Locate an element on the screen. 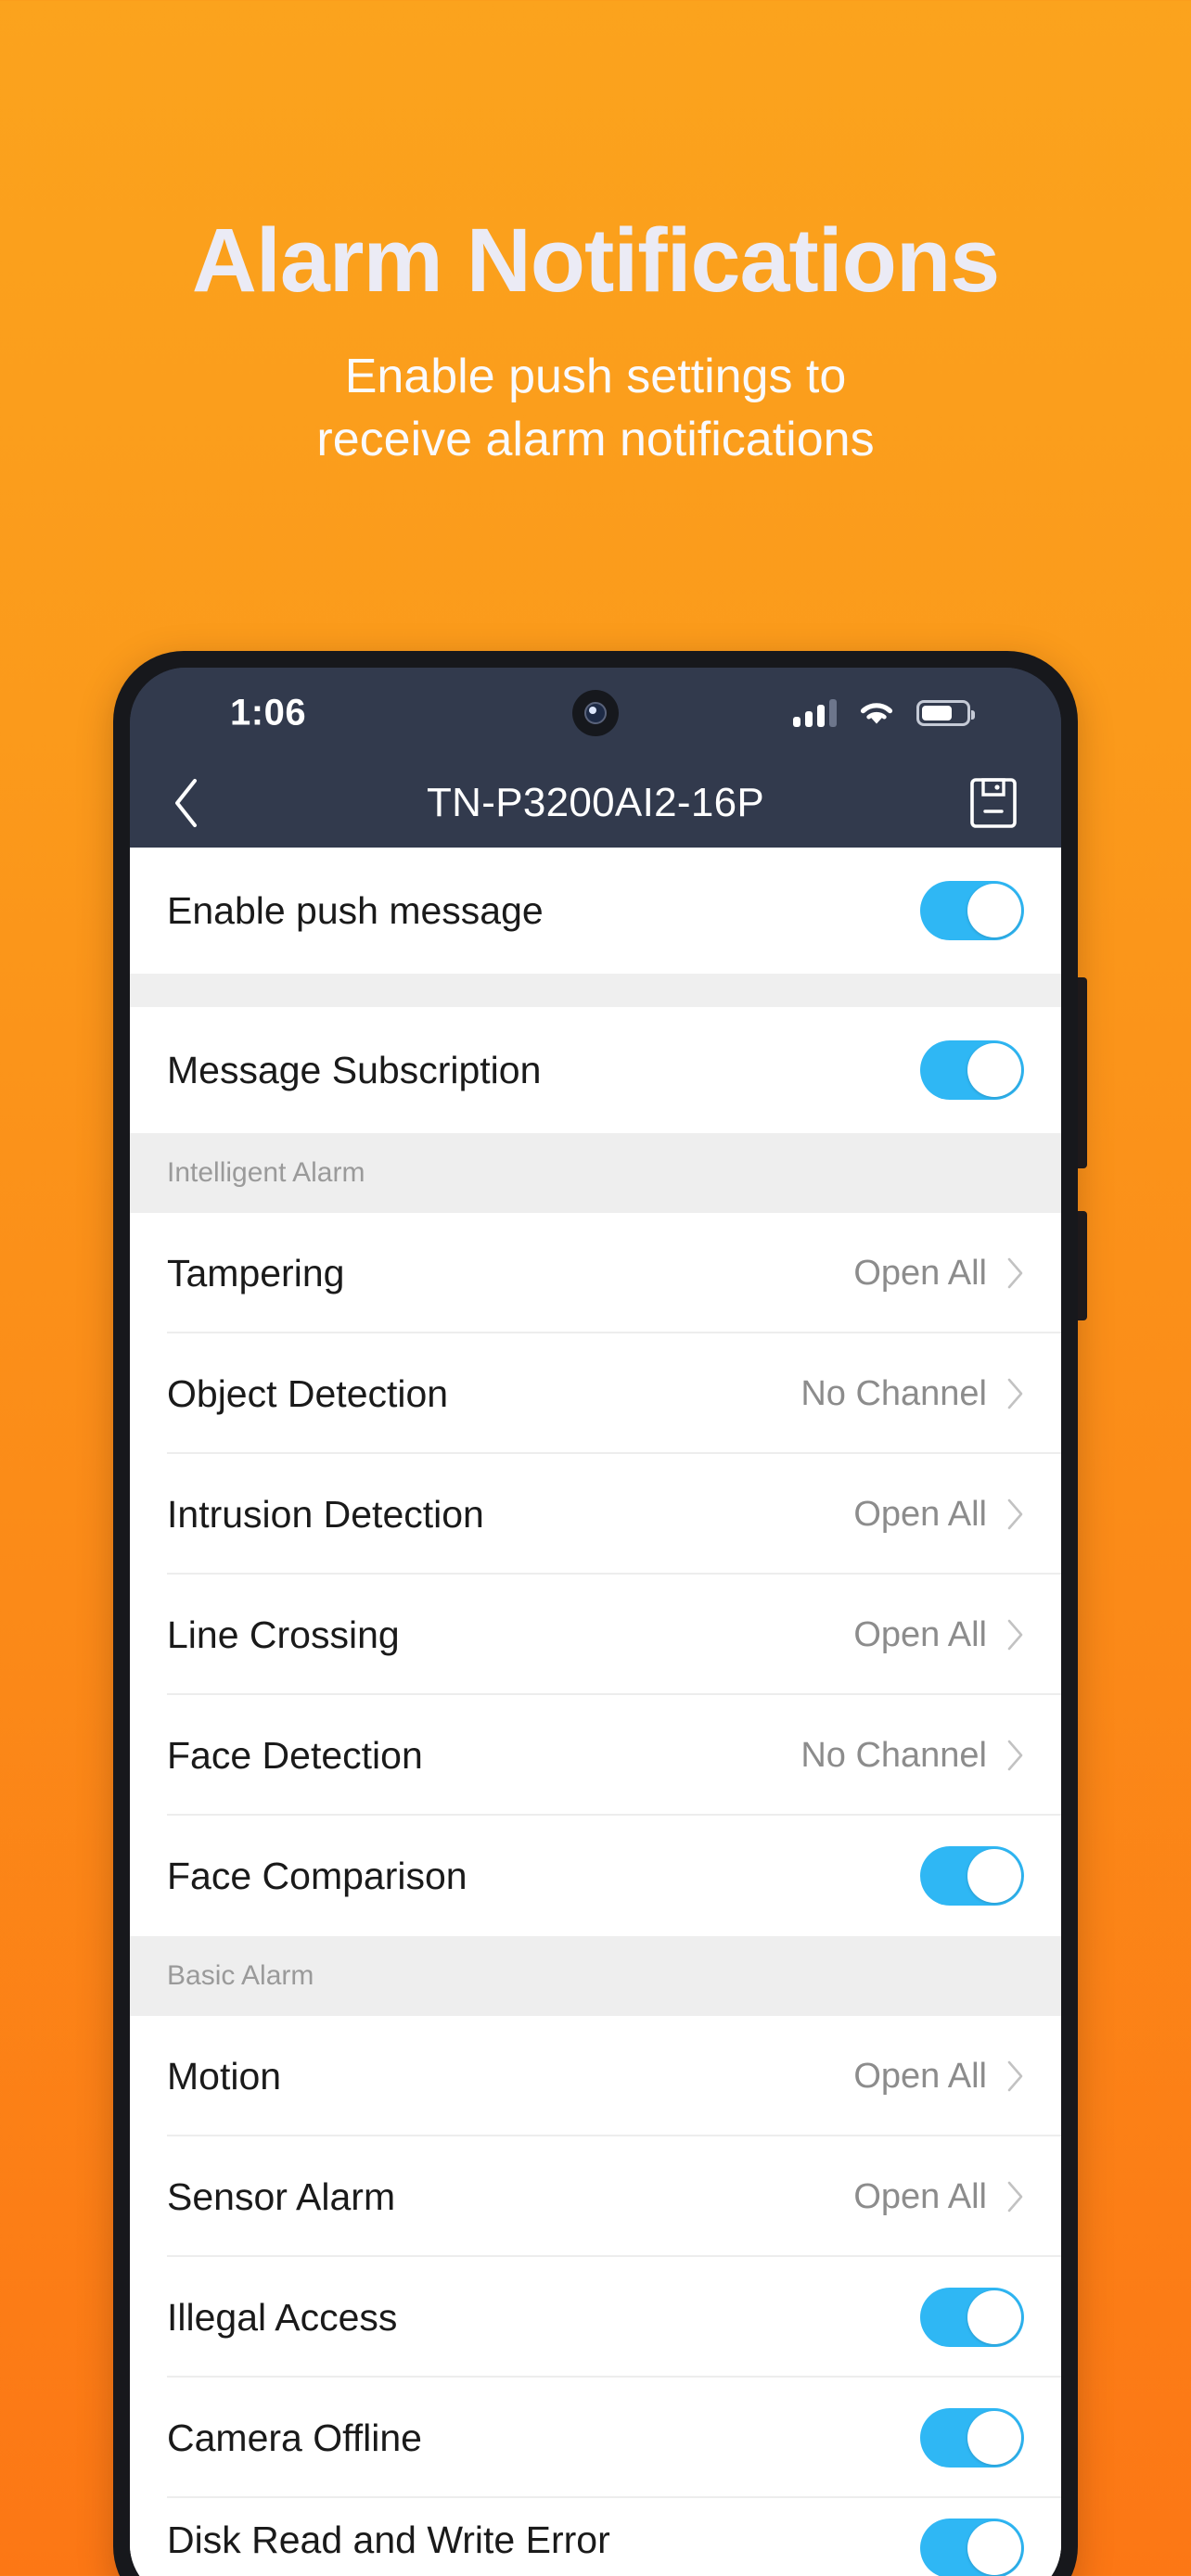  list-item-label: Sensor Alarm is located at coordinates (281, 2196).